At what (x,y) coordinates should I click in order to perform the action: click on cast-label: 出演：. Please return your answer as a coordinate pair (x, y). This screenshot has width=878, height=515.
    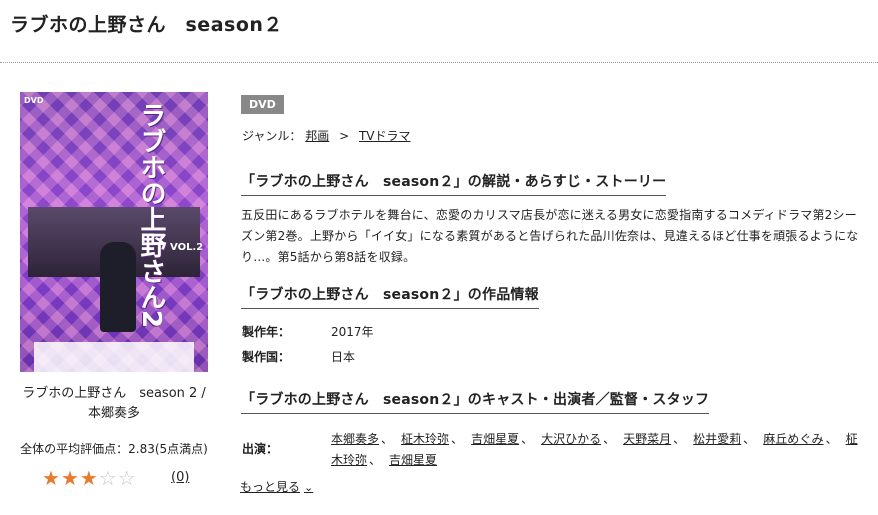
    Looking at the image, I should click on (260, 449).